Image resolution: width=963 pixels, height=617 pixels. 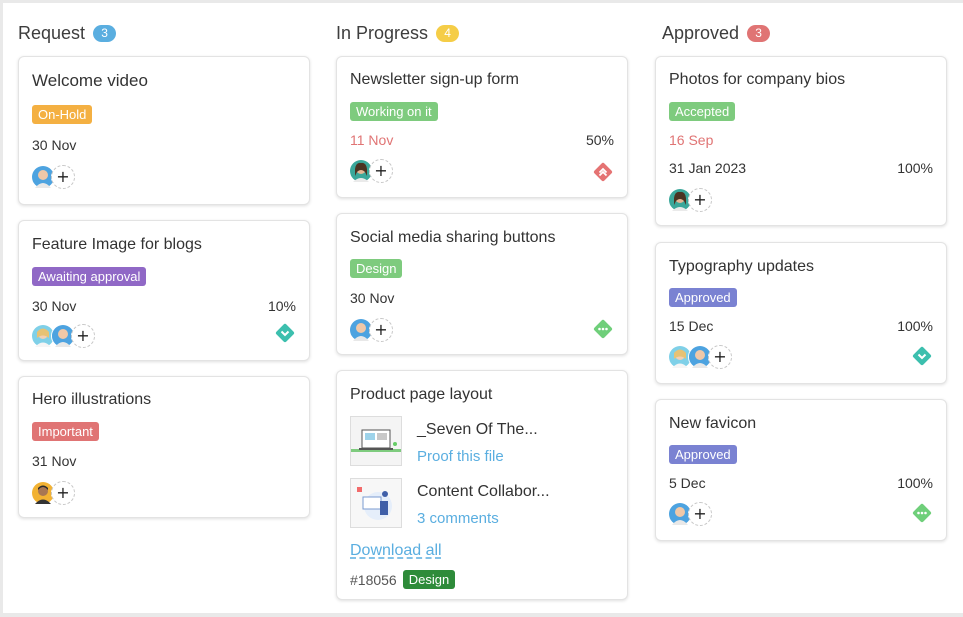 I want to click on status-tag: Awaiting approval, so click(x=89, y=276).